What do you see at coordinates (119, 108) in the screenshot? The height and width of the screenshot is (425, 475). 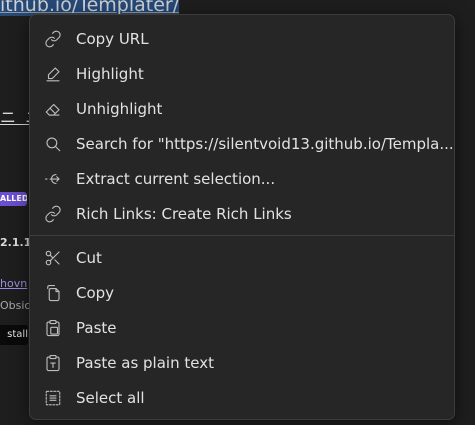 I see `menu-item-label: Unhighlight` at bounding box center [119, 108].